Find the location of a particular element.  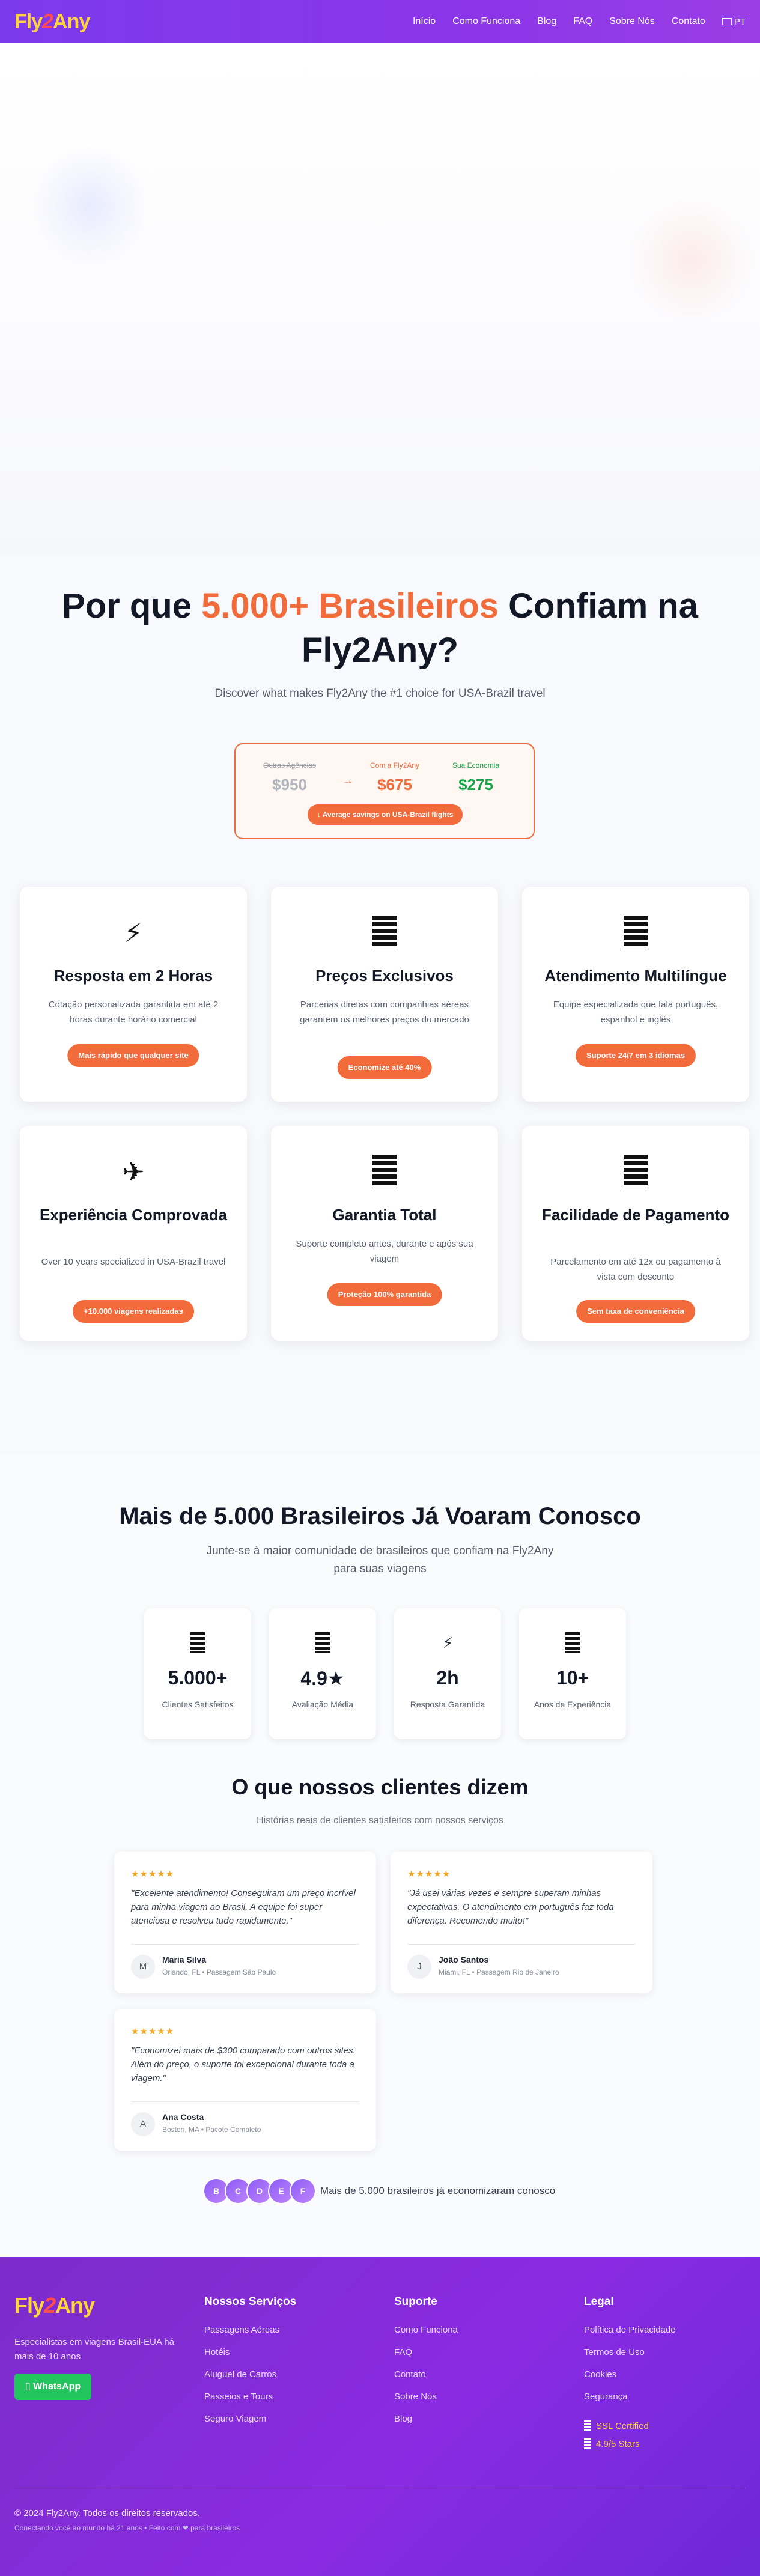

money-icon is located at coordinates (384, 934).